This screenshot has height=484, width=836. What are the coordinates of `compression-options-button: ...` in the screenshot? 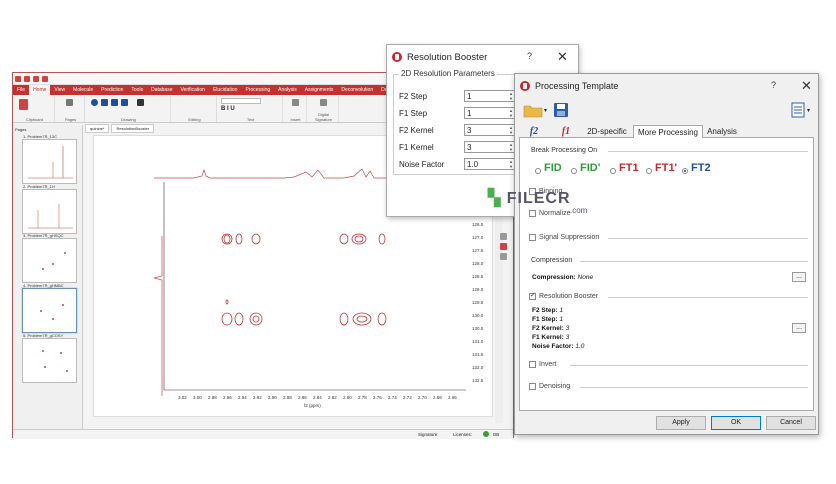 It's located at (799, 277).